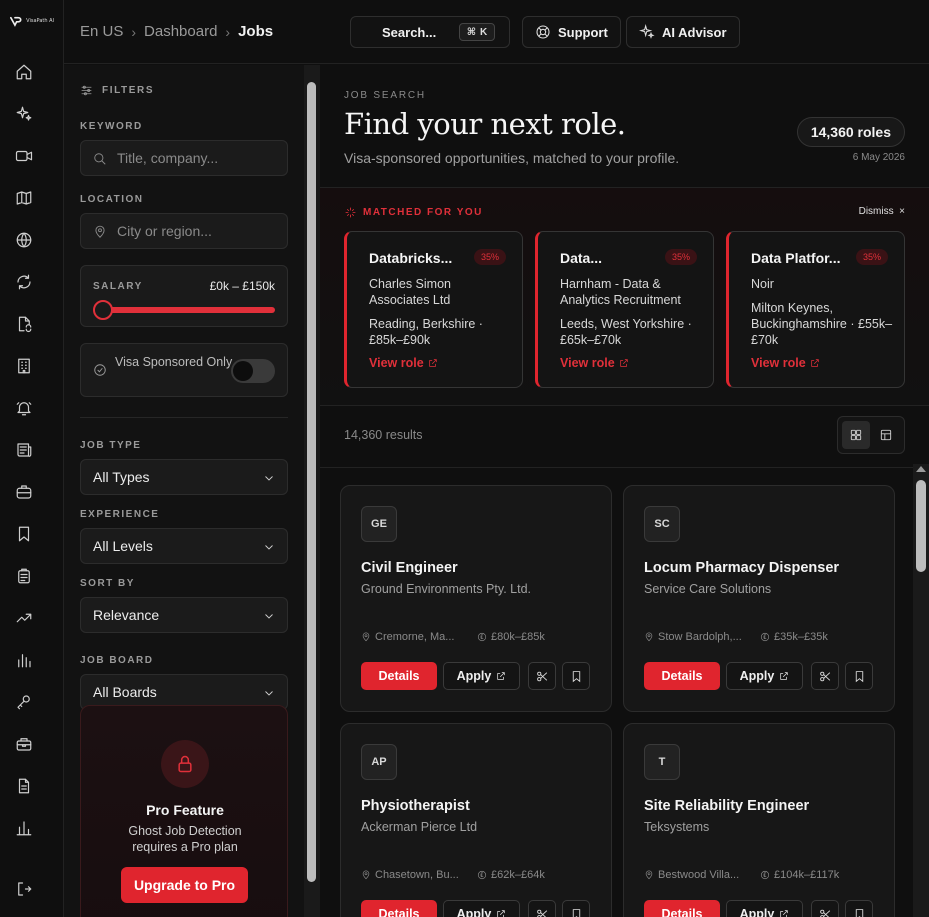 The image size is (929, 917). Describe the element at coordinates (101, 31) in the screenshot. I see `breadcrumb-locale: En US` at that location.